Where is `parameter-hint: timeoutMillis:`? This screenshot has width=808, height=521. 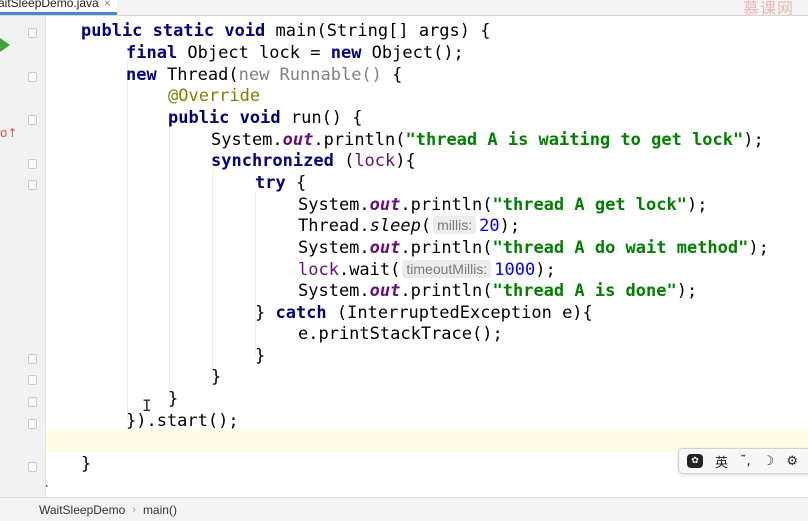
parameter-hint: timeoutMillis: is located at coordinates (447, 269).